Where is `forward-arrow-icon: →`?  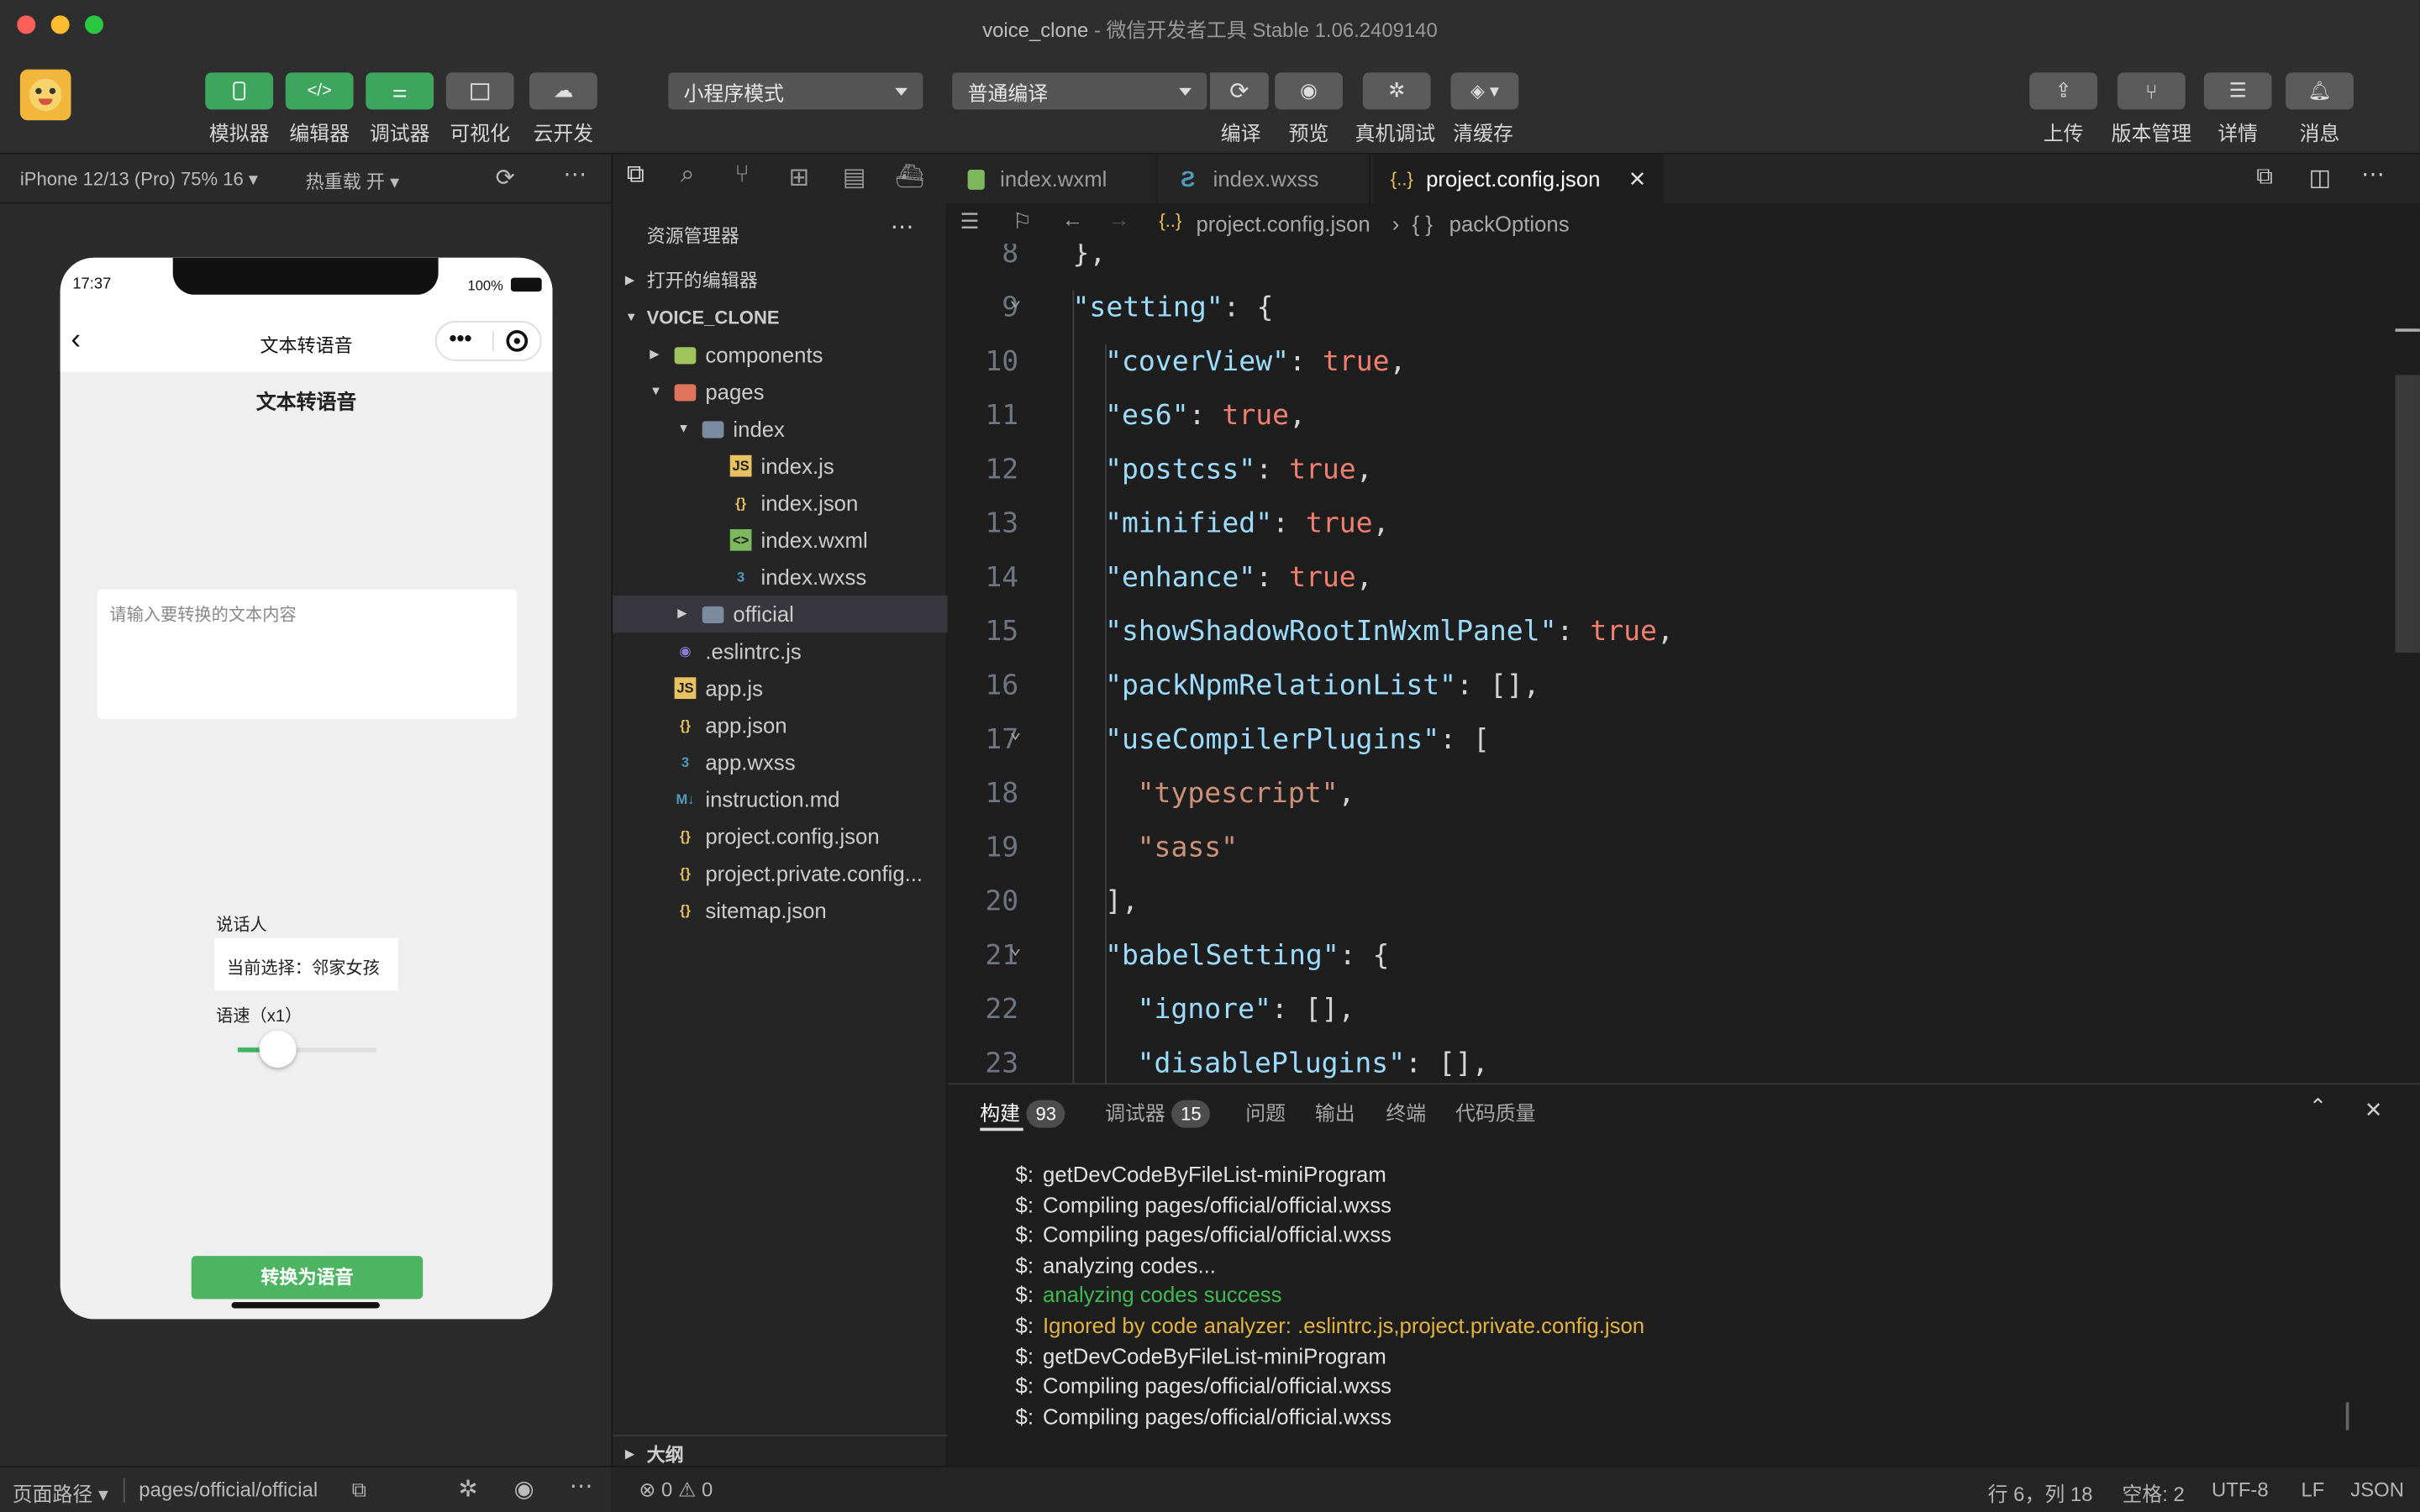 forward-arrow-icon: → is located at coordinates (1119, 219).